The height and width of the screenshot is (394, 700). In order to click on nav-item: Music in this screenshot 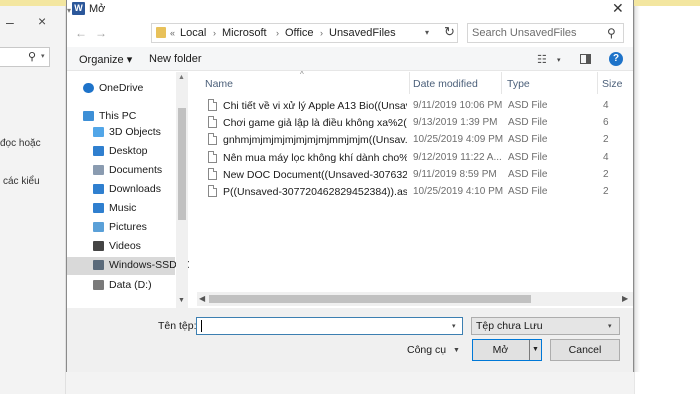, I will do `click(134, 209)`.